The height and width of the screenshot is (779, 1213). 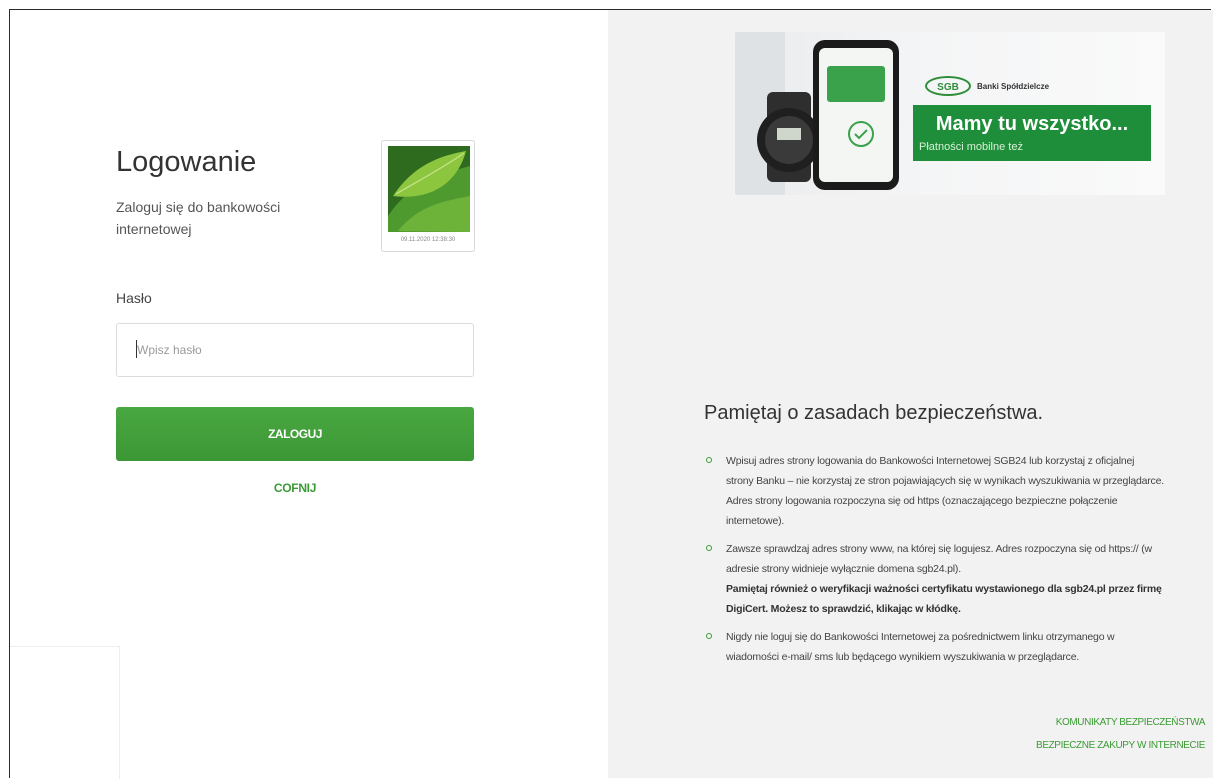 What do you see at coordinates (428, 240) in the screenshot?
I see `security-image-date: 09.11.2020 12:38:30` at bounding box center [428, 240].